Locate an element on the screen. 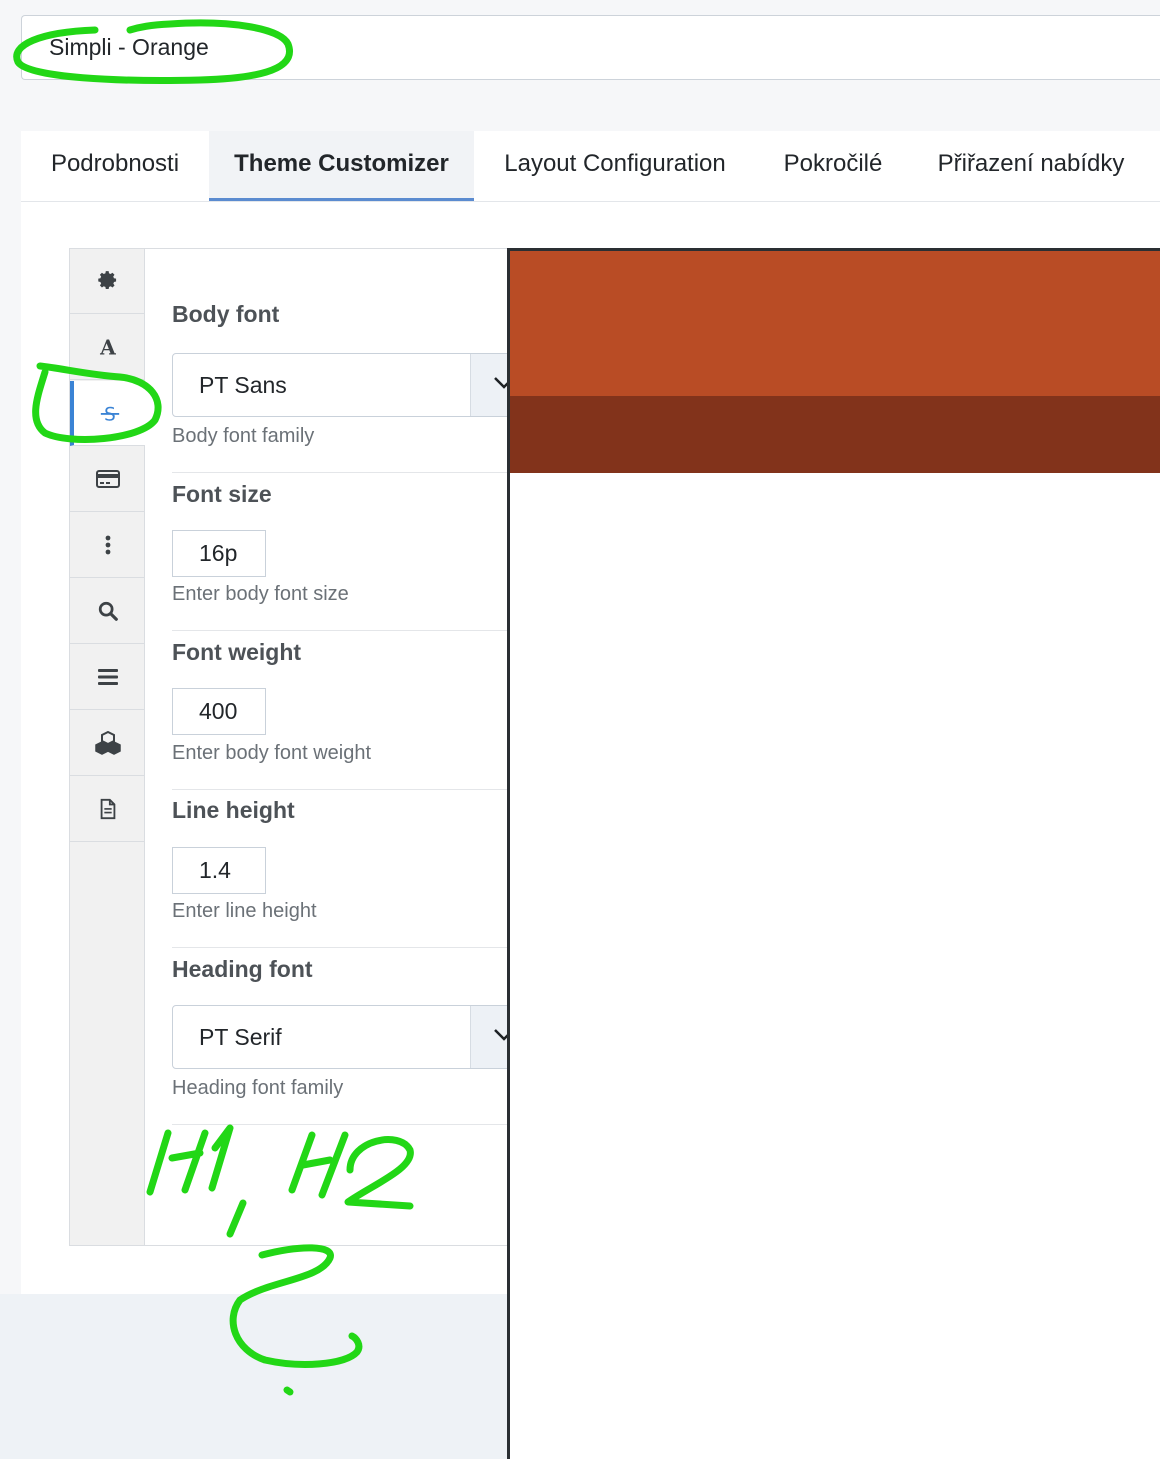 The height and width of the screenshot is (1459, 1160). style-title-field is located at coordinates (590, 47).